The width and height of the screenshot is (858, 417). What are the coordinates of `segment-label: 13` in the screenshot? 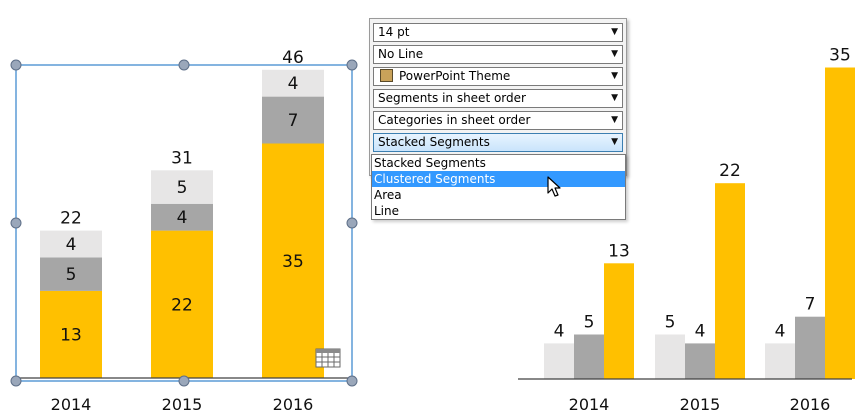 It's located at (71, 335).